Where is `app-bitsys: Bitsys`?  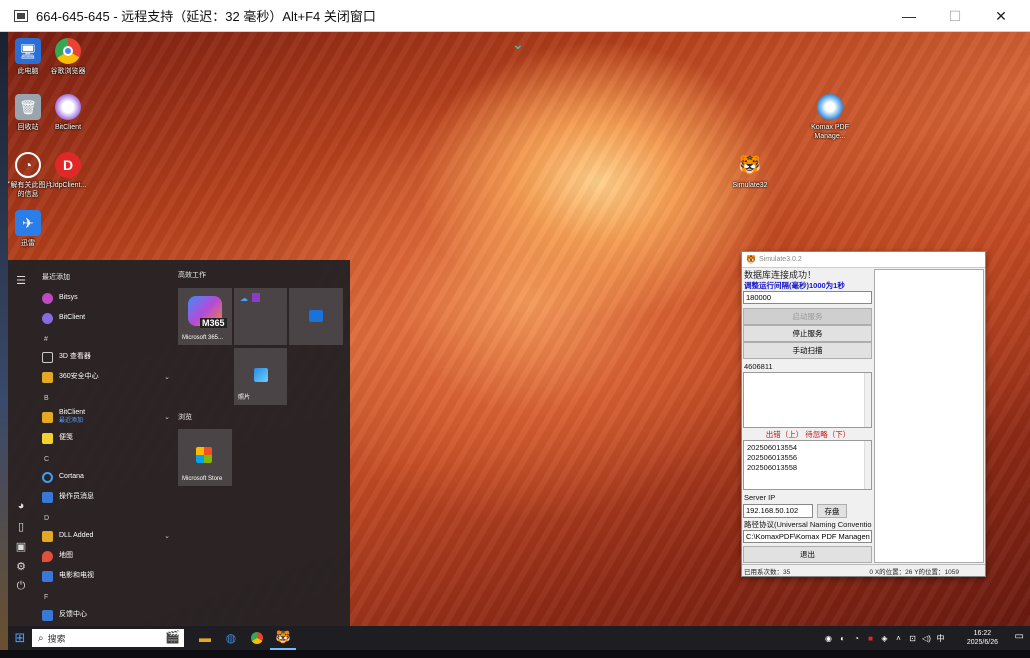 app-bitsys: Bitsys is located at coordinates (104, 298).